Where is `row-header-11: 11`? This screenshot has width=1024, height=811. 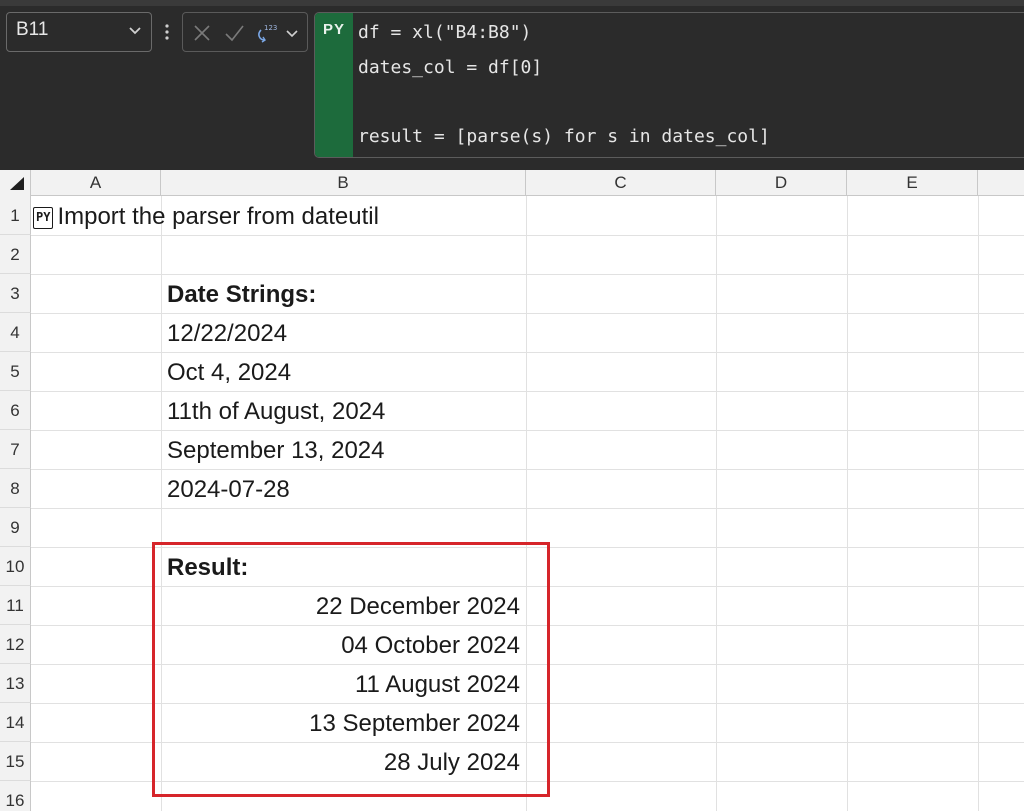
row-header-11: 11 is located at coordinates (15, 605).